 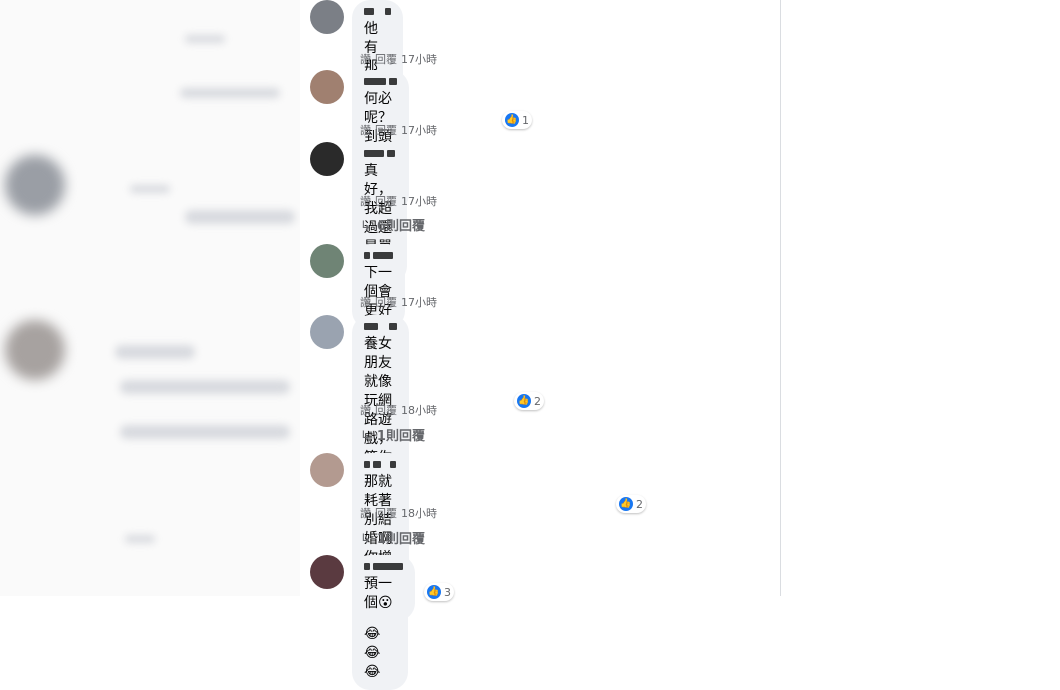 I want to click on like-count: 1, so click(x=525, y=120).